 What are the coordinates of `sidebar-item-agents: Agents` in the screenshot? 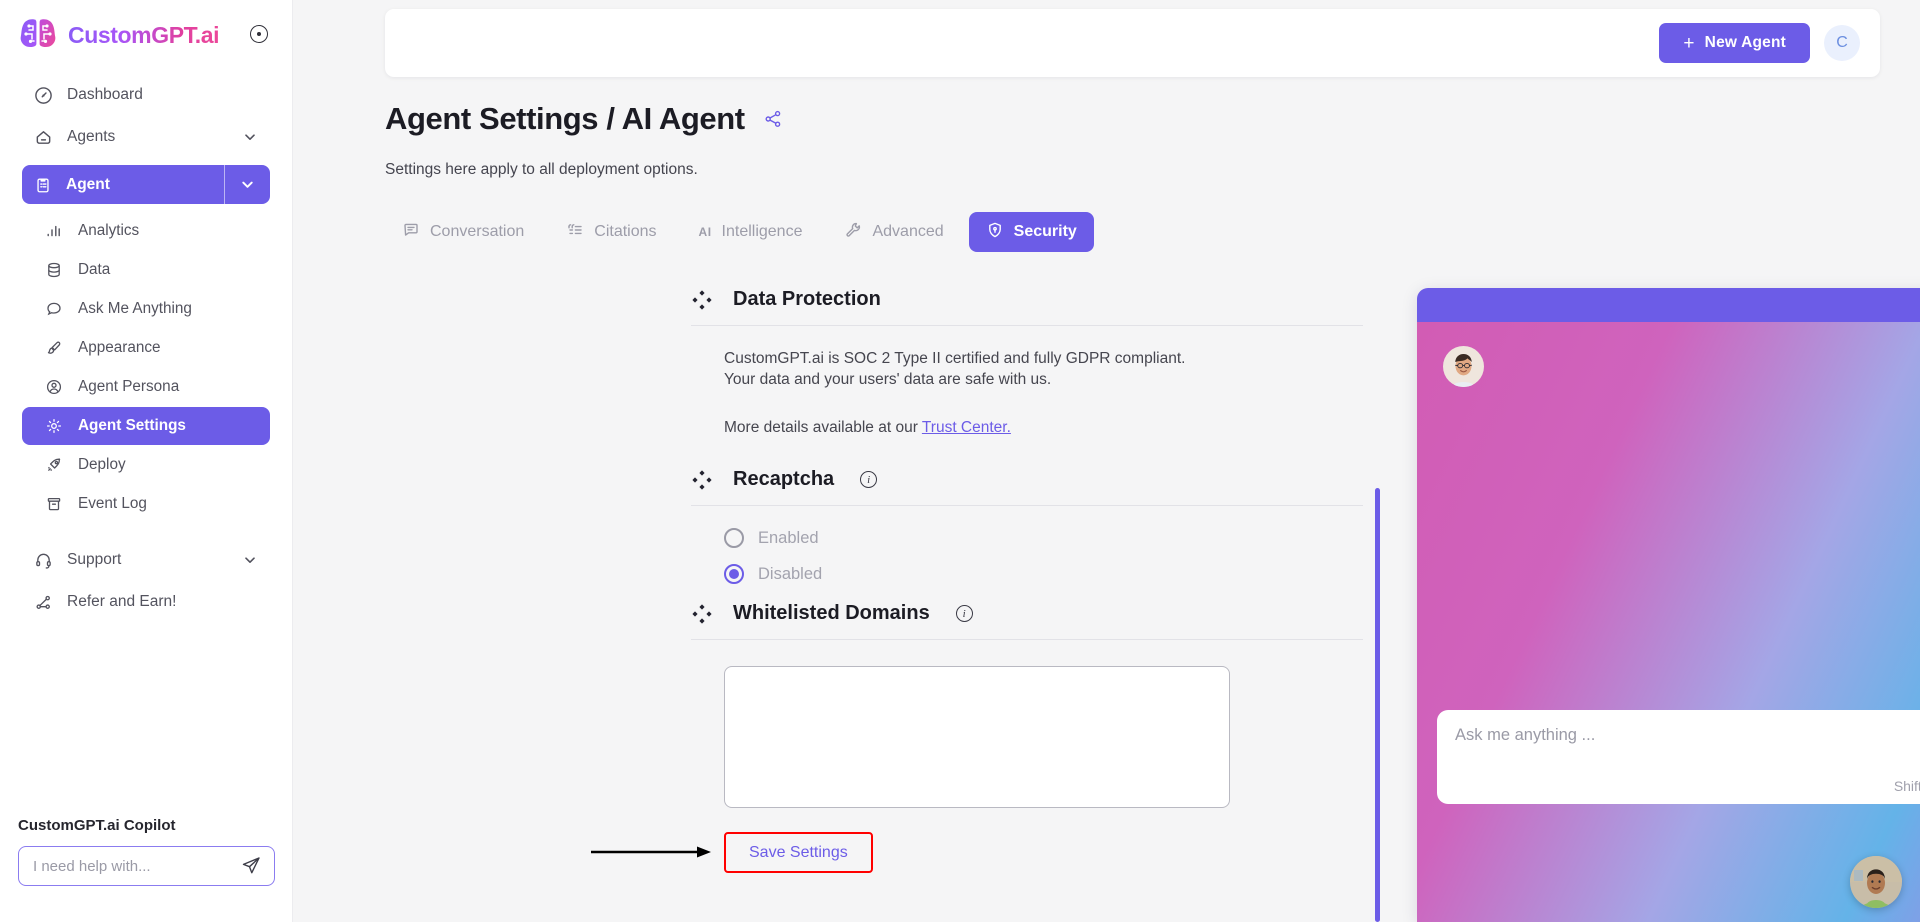 It's located at (146, 137).